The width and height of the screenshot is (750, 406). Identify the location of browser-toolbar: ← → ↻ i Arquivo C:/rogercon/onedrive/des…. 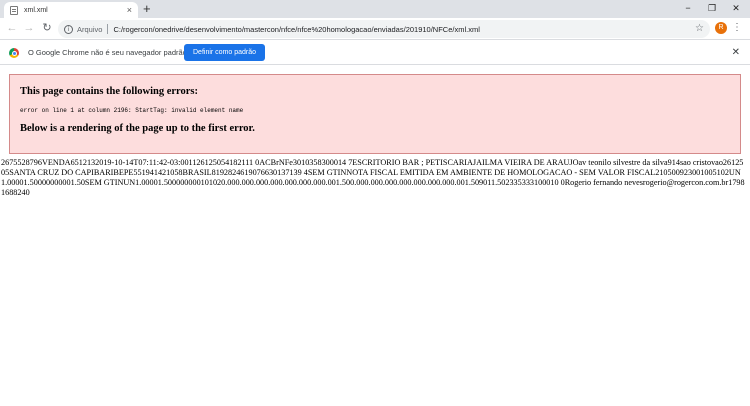
(375, 29).